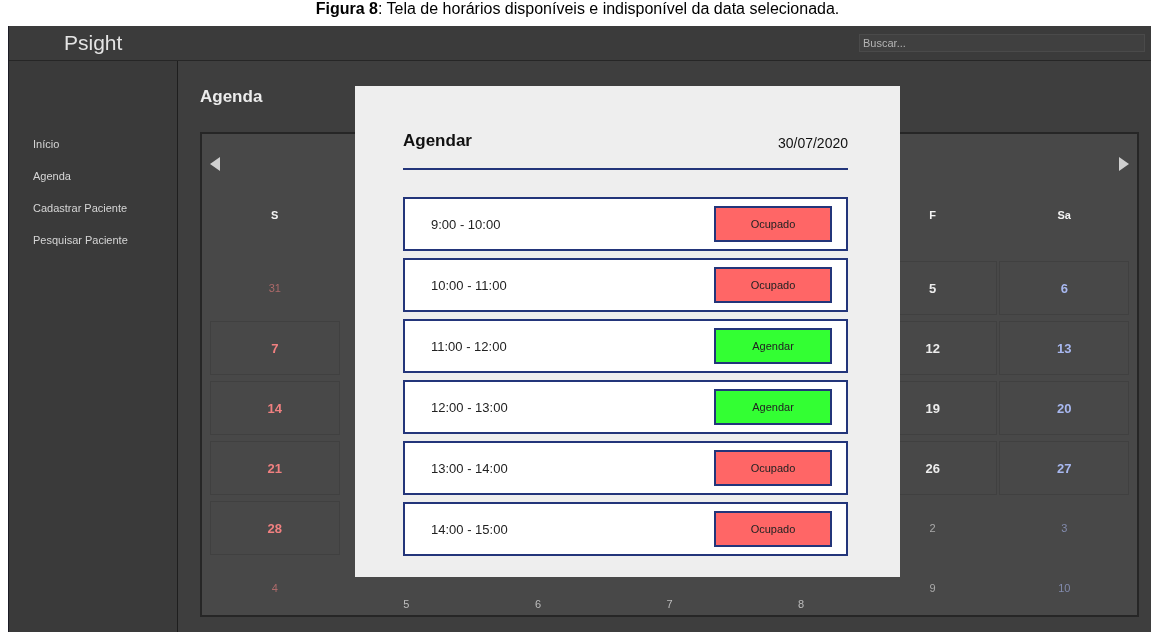  I want to click on day-number: 21, so click(274, 468).